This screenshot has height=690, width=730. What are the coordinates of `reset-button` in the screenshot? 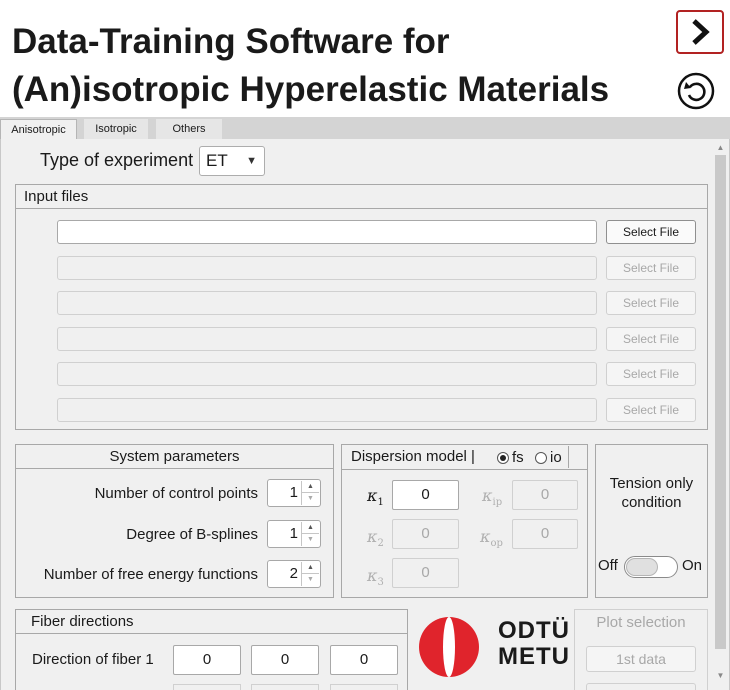 It's located at (696, 91).